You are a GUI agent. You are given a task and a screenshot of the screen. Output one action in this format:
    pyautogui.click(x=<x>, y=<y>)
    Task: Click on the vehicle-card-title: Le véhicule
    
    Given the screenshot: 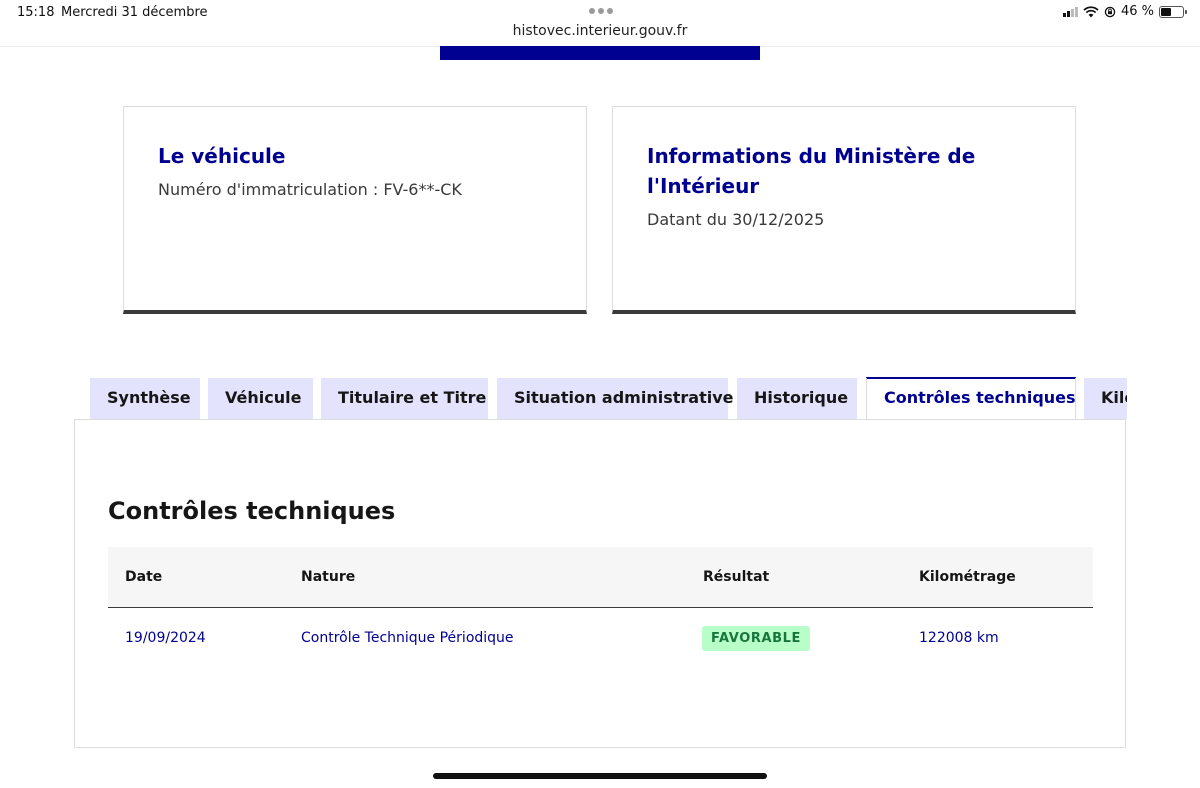 What is the action you would take?
    pyautogui.click(x=222, y=156)
    